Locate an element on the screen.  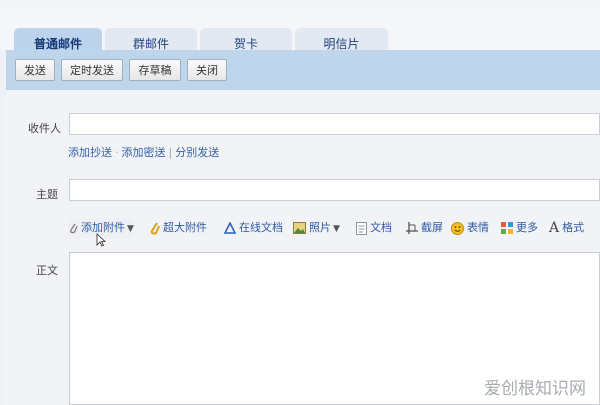
subject-input is located at coordinates (334, 190).